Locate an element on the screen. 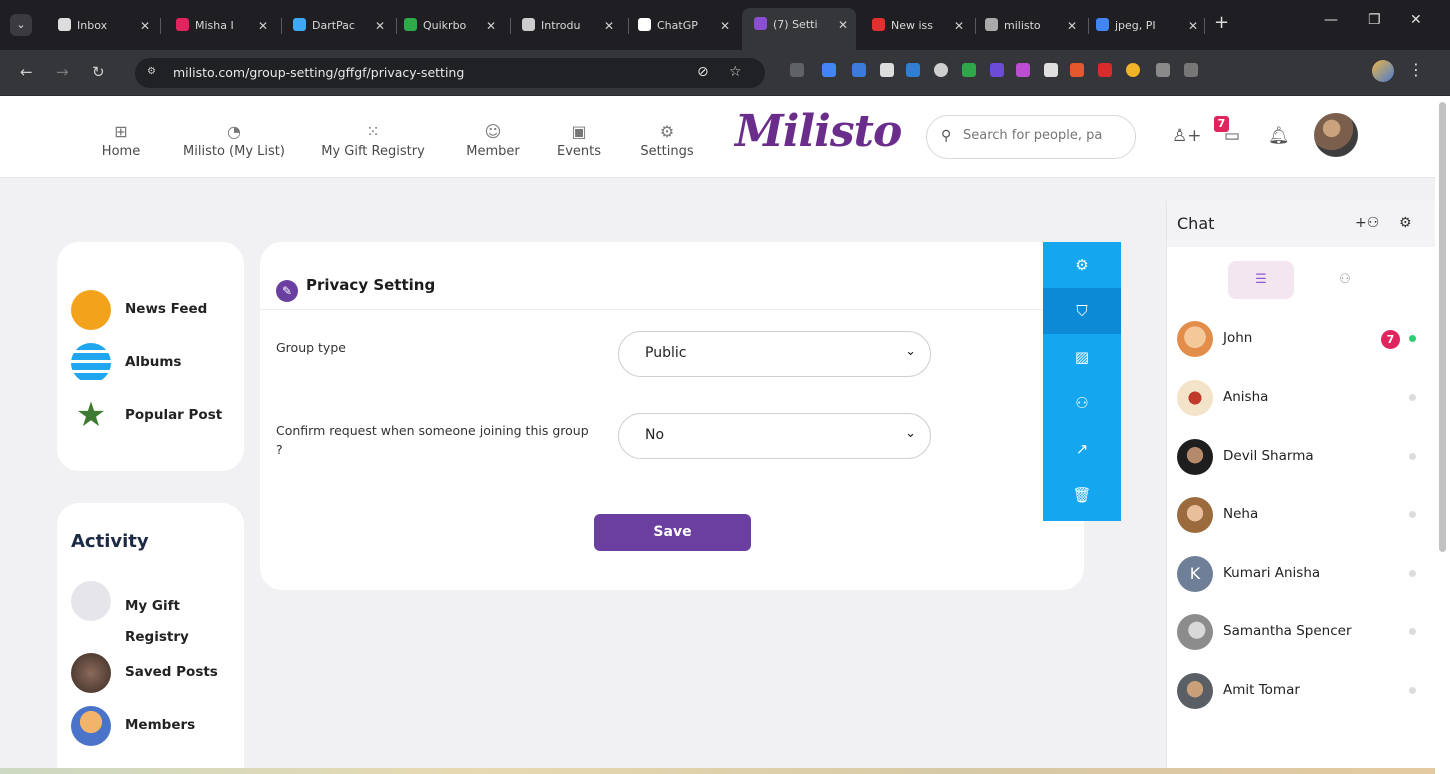 This screenshot has width=1450, height=774. nav-events: ▣ Events is located at coordinates (579, 140).